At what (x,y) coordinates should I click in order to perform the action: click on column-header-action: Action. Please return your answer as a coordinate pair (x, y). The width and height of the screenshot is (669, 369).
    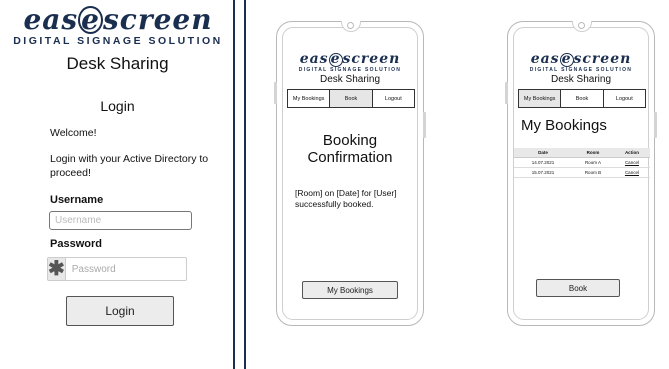
    Looking at the image, I should click on (631, 153).